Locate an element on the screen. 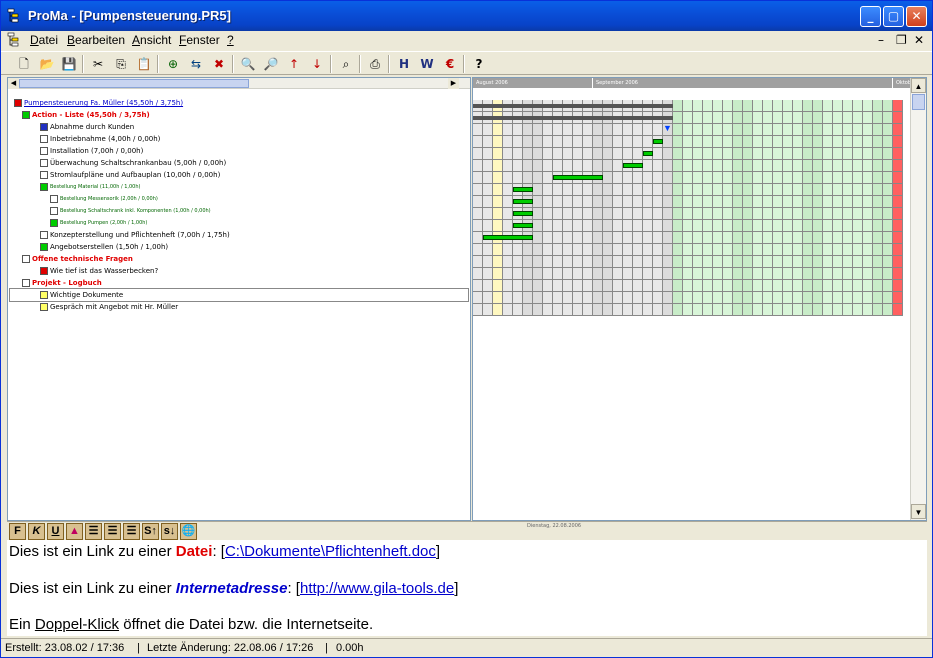  web-link: http://www.gila-tools.de is located at coordinates (377, 588).